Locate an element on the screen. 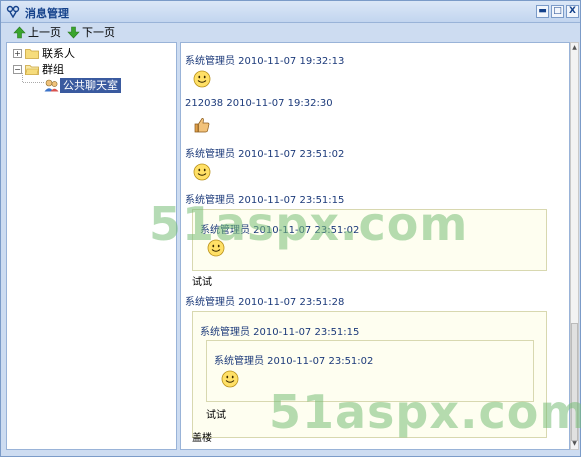 This screenshot has height=457, width=581. message-meta: 系统管理员 2010-11-07 23:51:02 is located at coordinates (265, 154).